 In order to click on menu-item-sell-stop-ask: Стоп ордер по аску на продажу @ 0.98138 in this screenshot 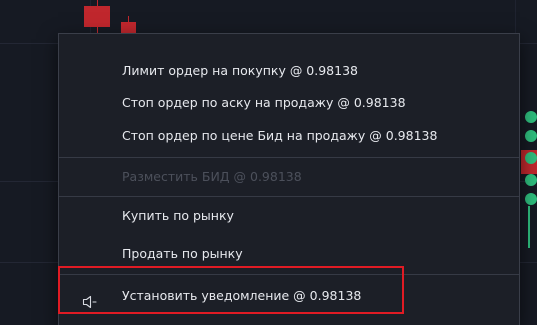, I will do `click(289, 103)`.